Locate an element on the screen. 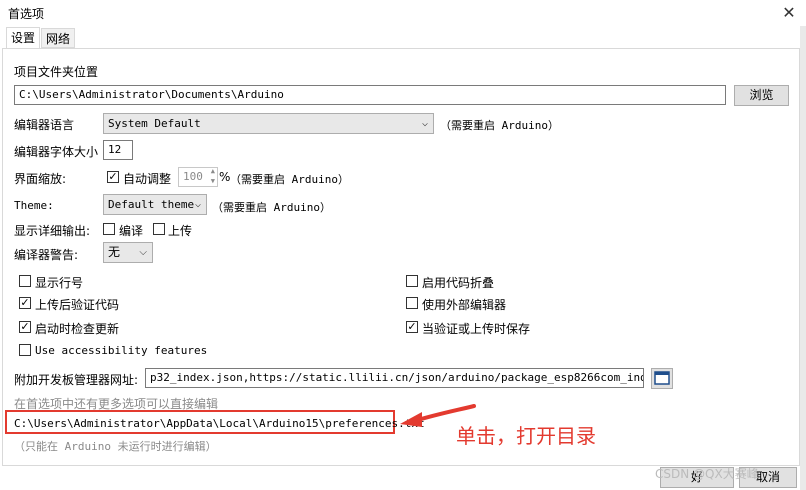 This screenshot has width=806, height=490. close-icon: ✕ is located at coordinates (789, 13).